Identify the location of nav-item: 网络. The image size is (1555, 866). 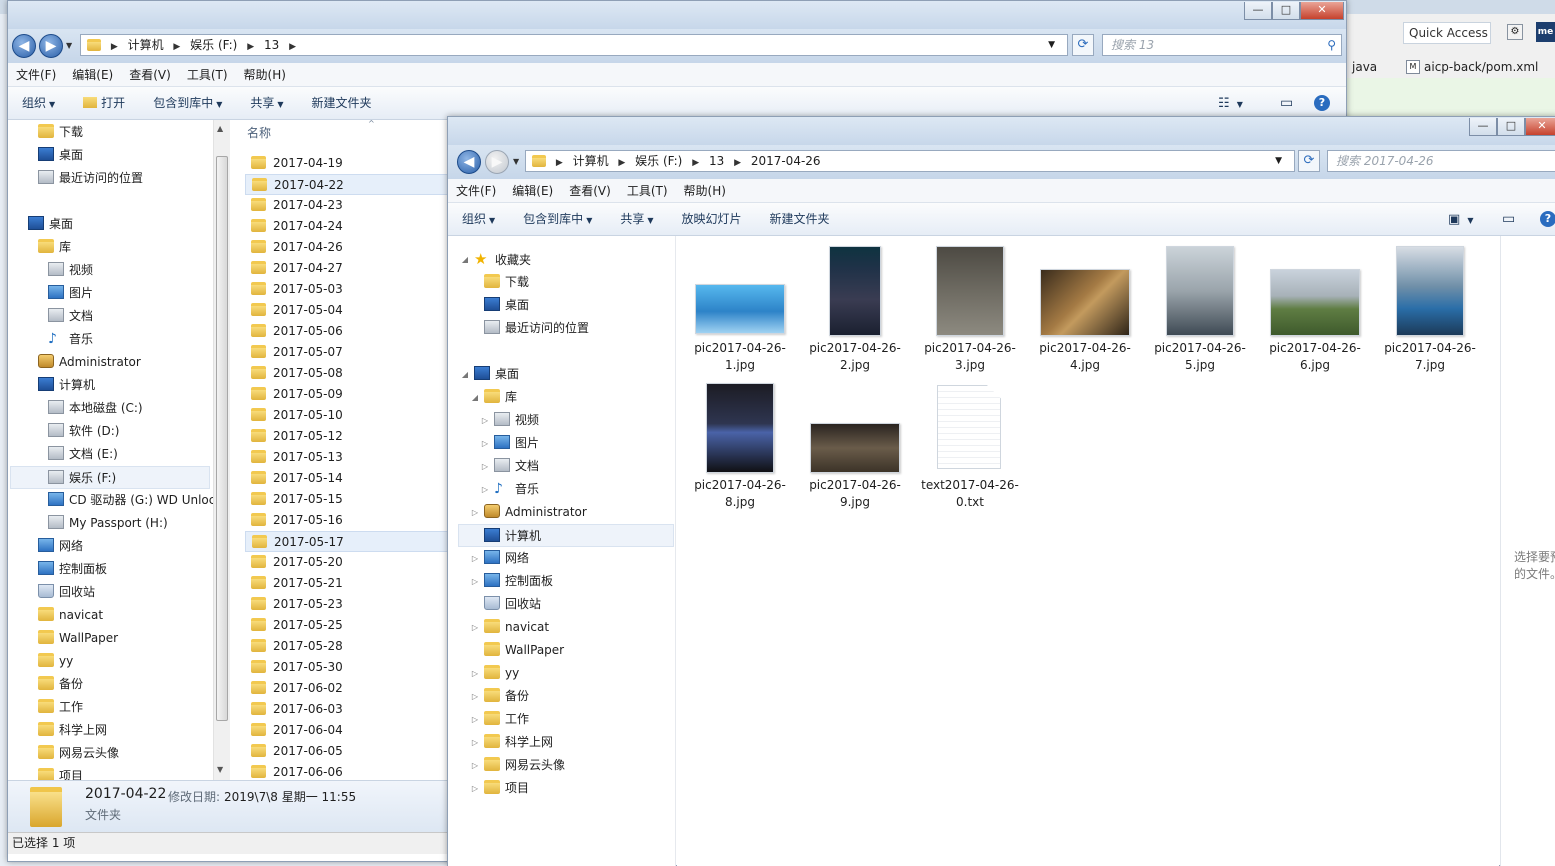
(60, 546).